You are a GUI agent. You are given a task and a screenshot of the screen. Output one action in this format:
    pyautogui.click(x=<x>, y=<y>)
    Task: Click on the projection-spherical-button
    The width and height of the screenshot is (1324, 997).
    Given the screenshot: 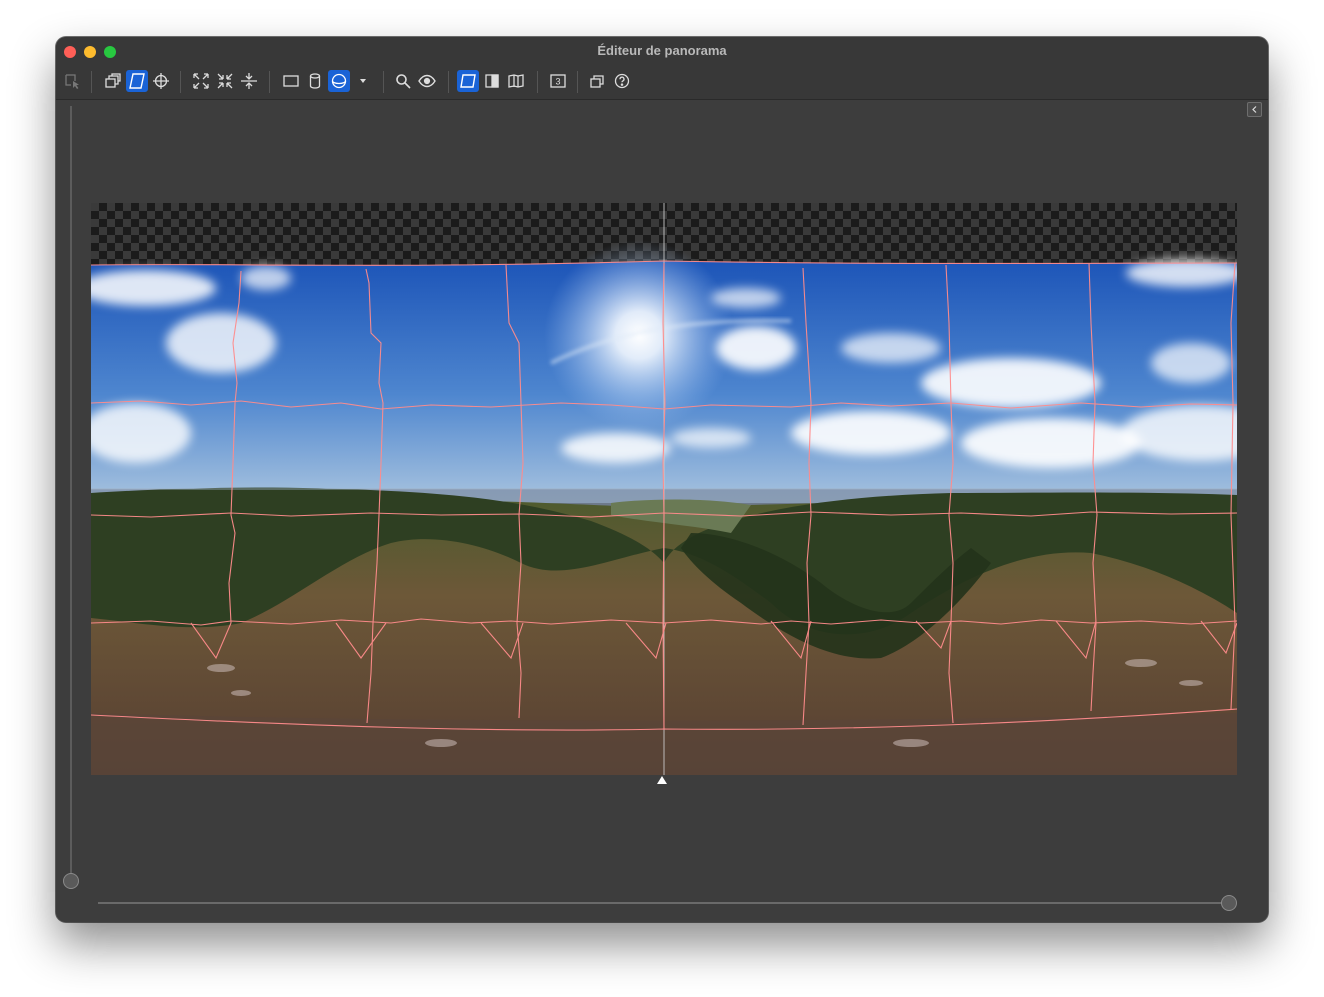 What is the action you would take?
    pyautogui.click(x=339, y=81)
    